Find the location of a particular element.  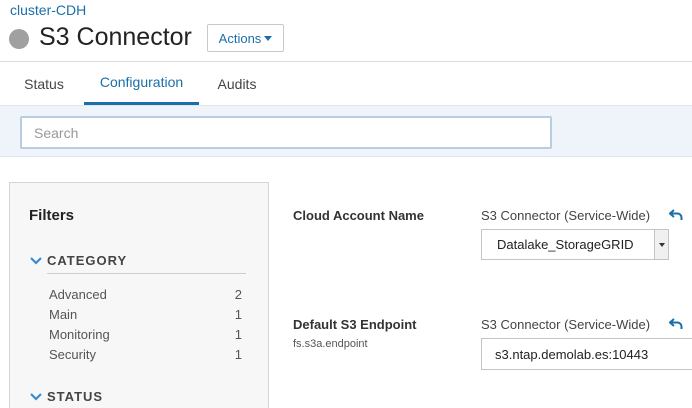

property-label-cloud-account-name: Cloud Account Name is located at coordinates (358, 215).